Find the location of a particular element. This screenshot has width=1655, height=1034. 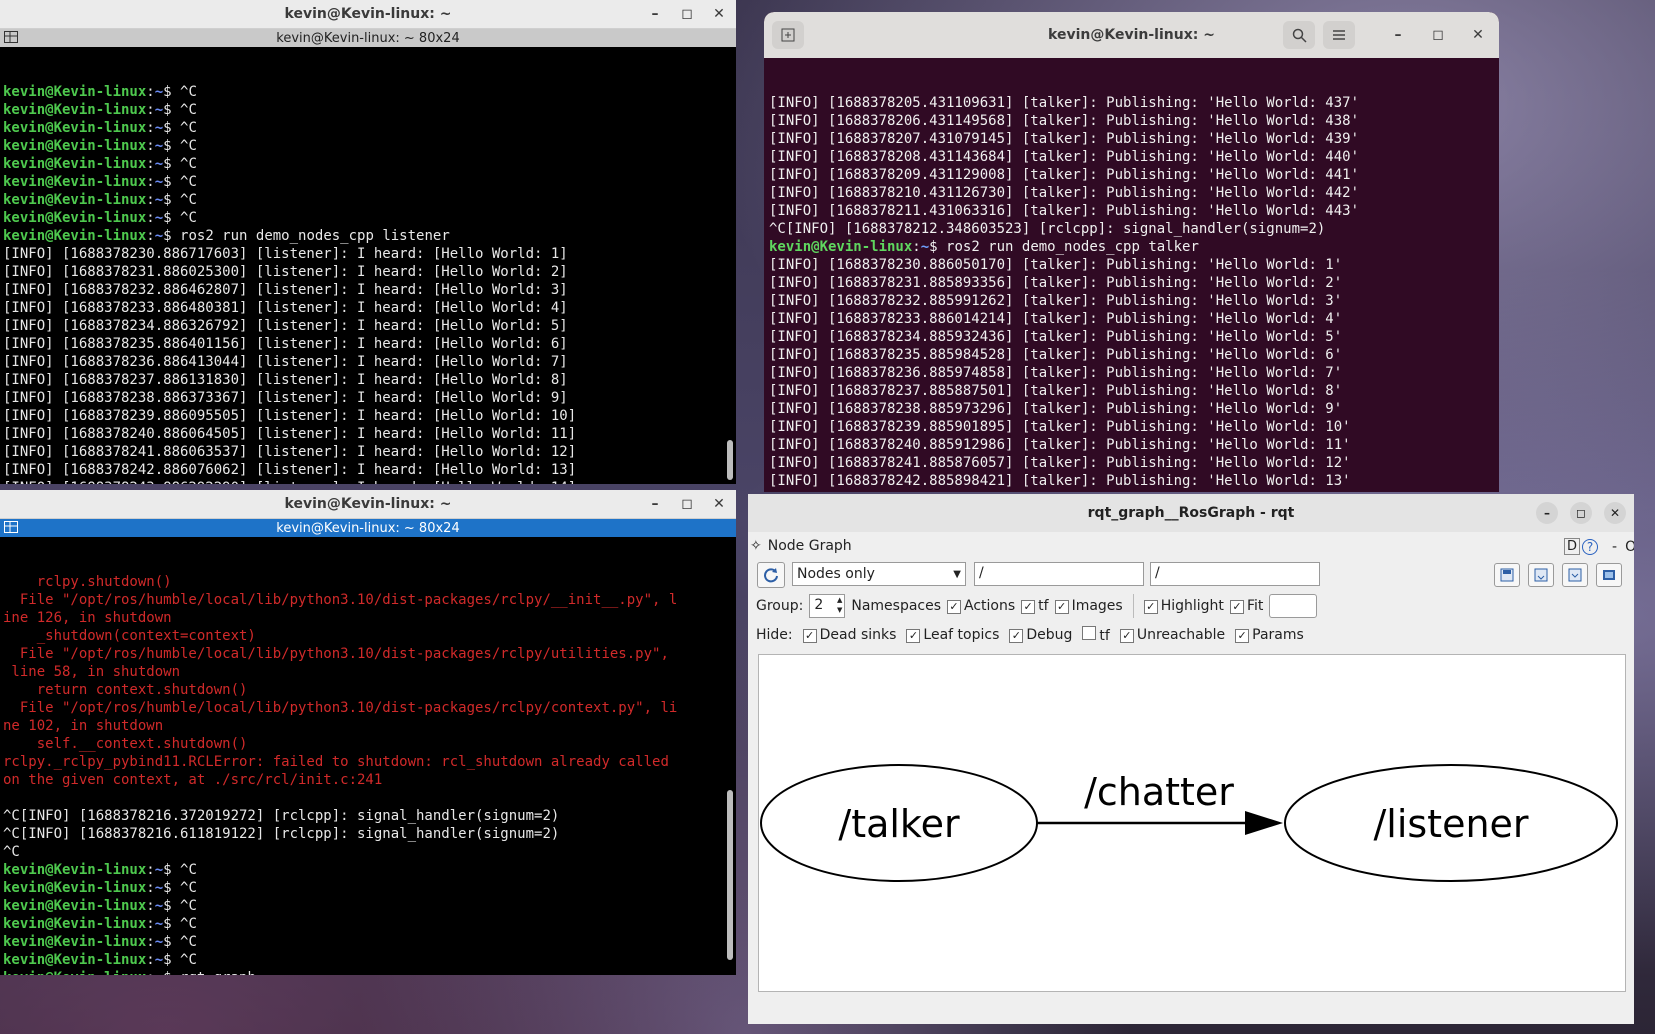

images-option: ✓ Images is located at coordinates (1088, 606).